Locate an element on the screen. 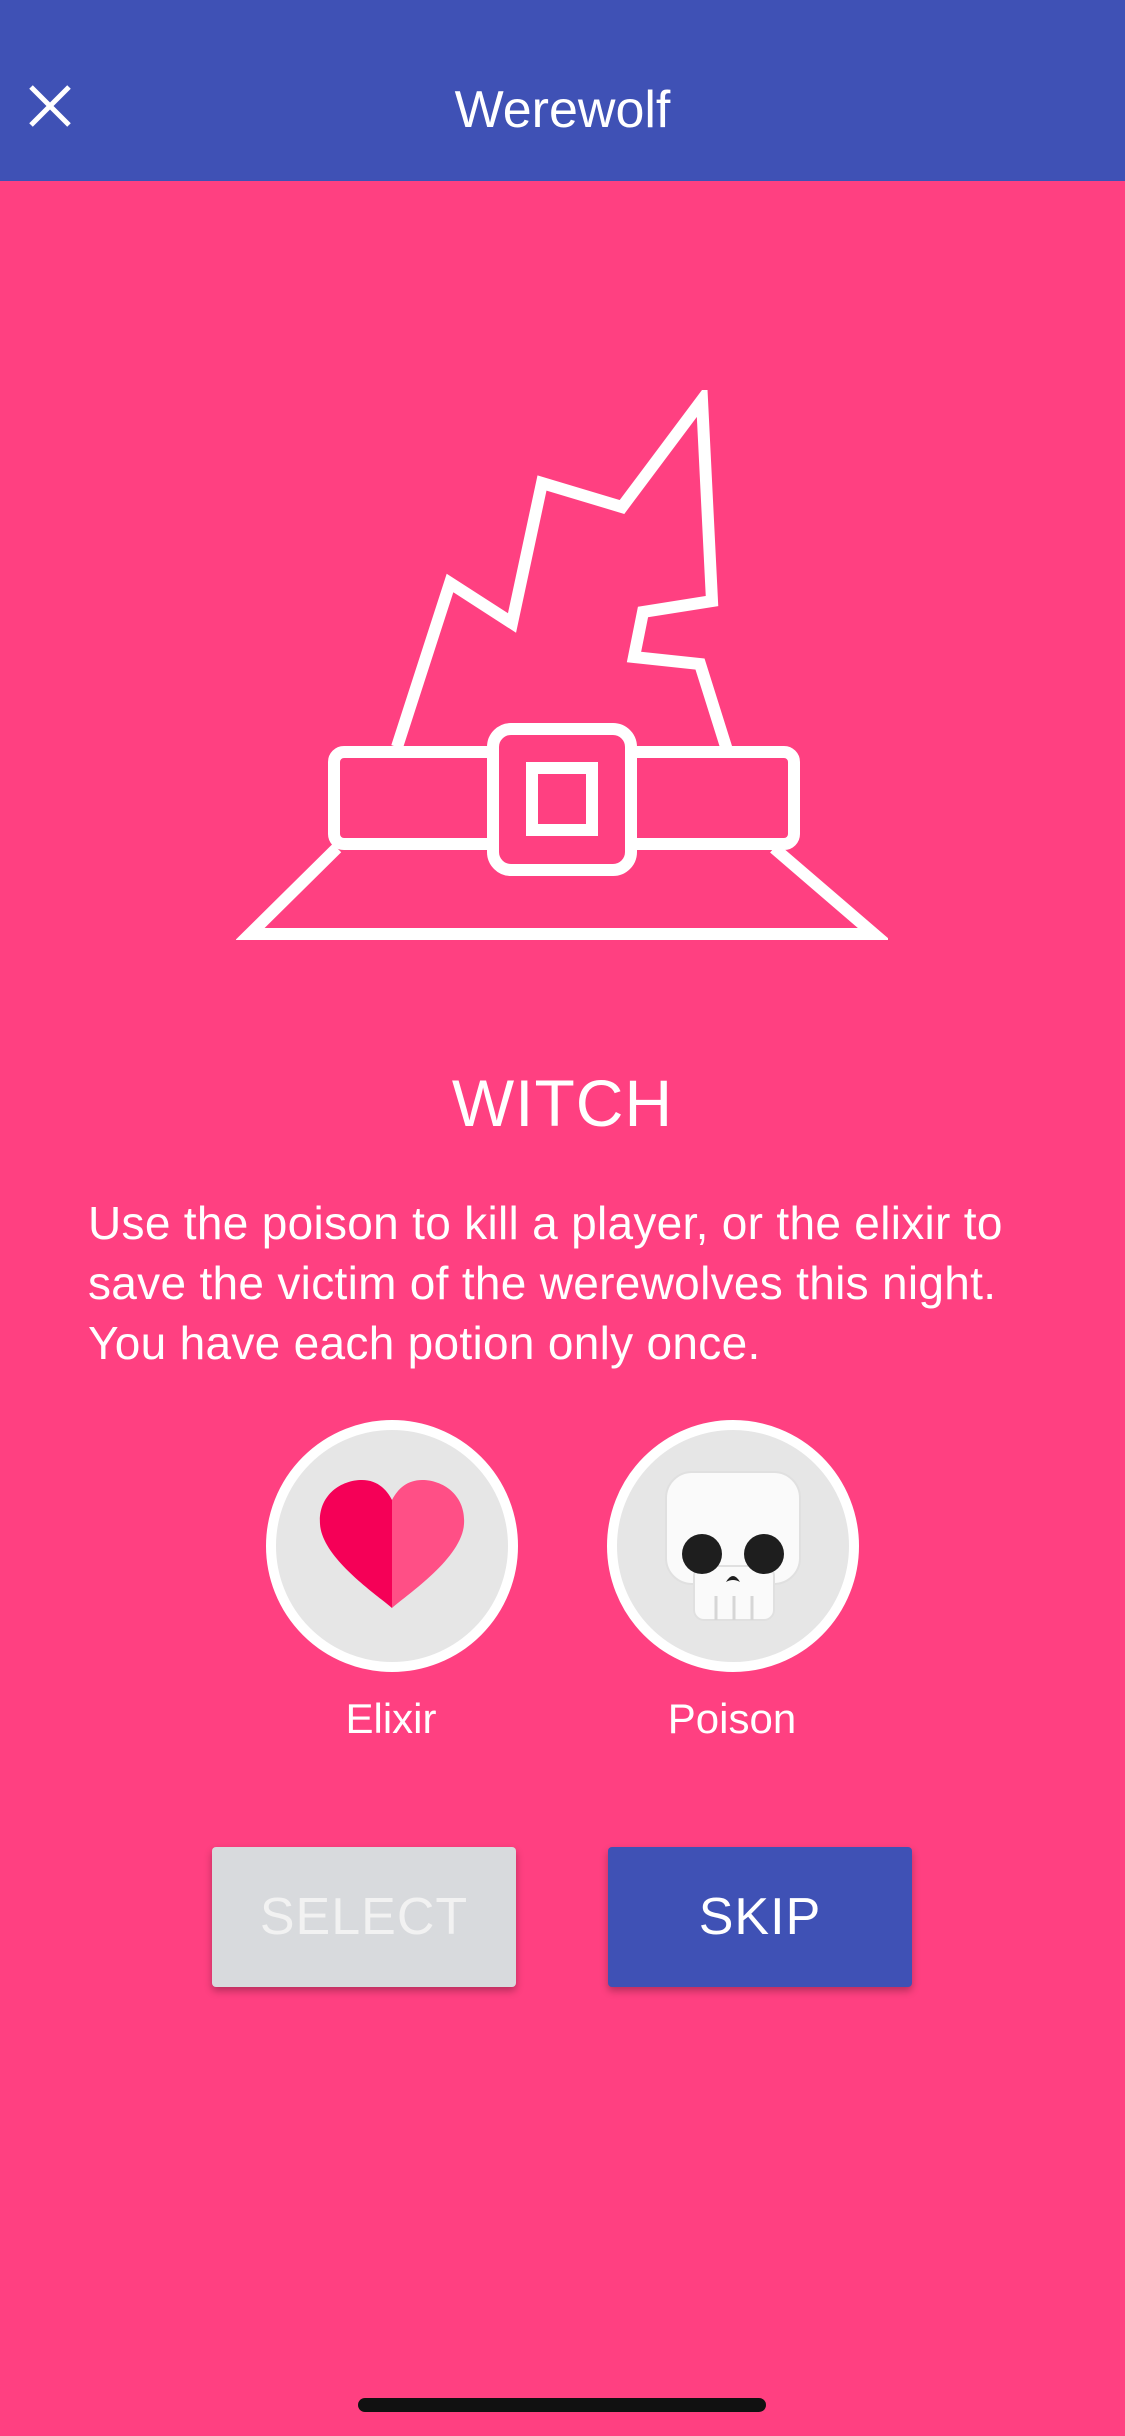 The image size is (1125, 2436). page-title: Werewolf is located at coordinates (562, 110).